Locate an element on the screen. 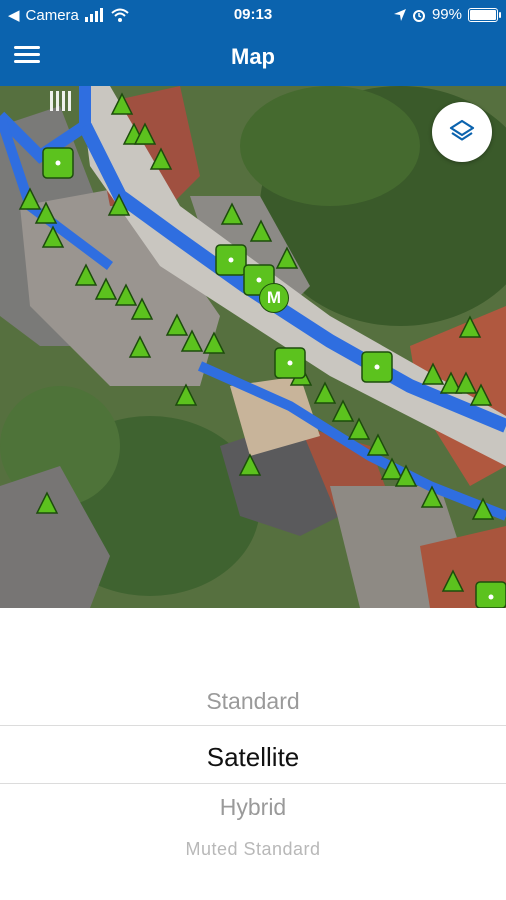  alarm-icon is located at coordinates (418, 15).